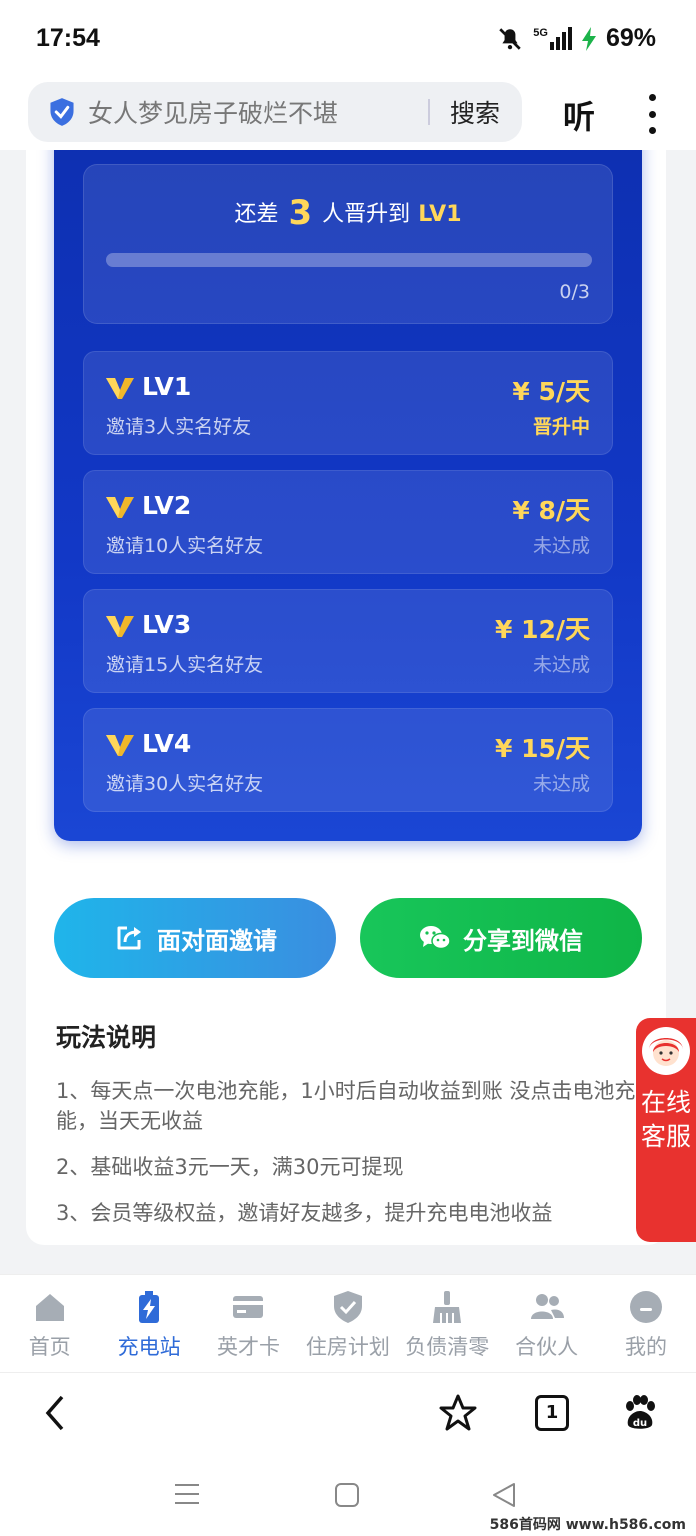 The width and height of the screenshot is (696, 1536). Describe the element at coordinates (187, 1494) in the screenshot. I see `menu-icon` at that location.